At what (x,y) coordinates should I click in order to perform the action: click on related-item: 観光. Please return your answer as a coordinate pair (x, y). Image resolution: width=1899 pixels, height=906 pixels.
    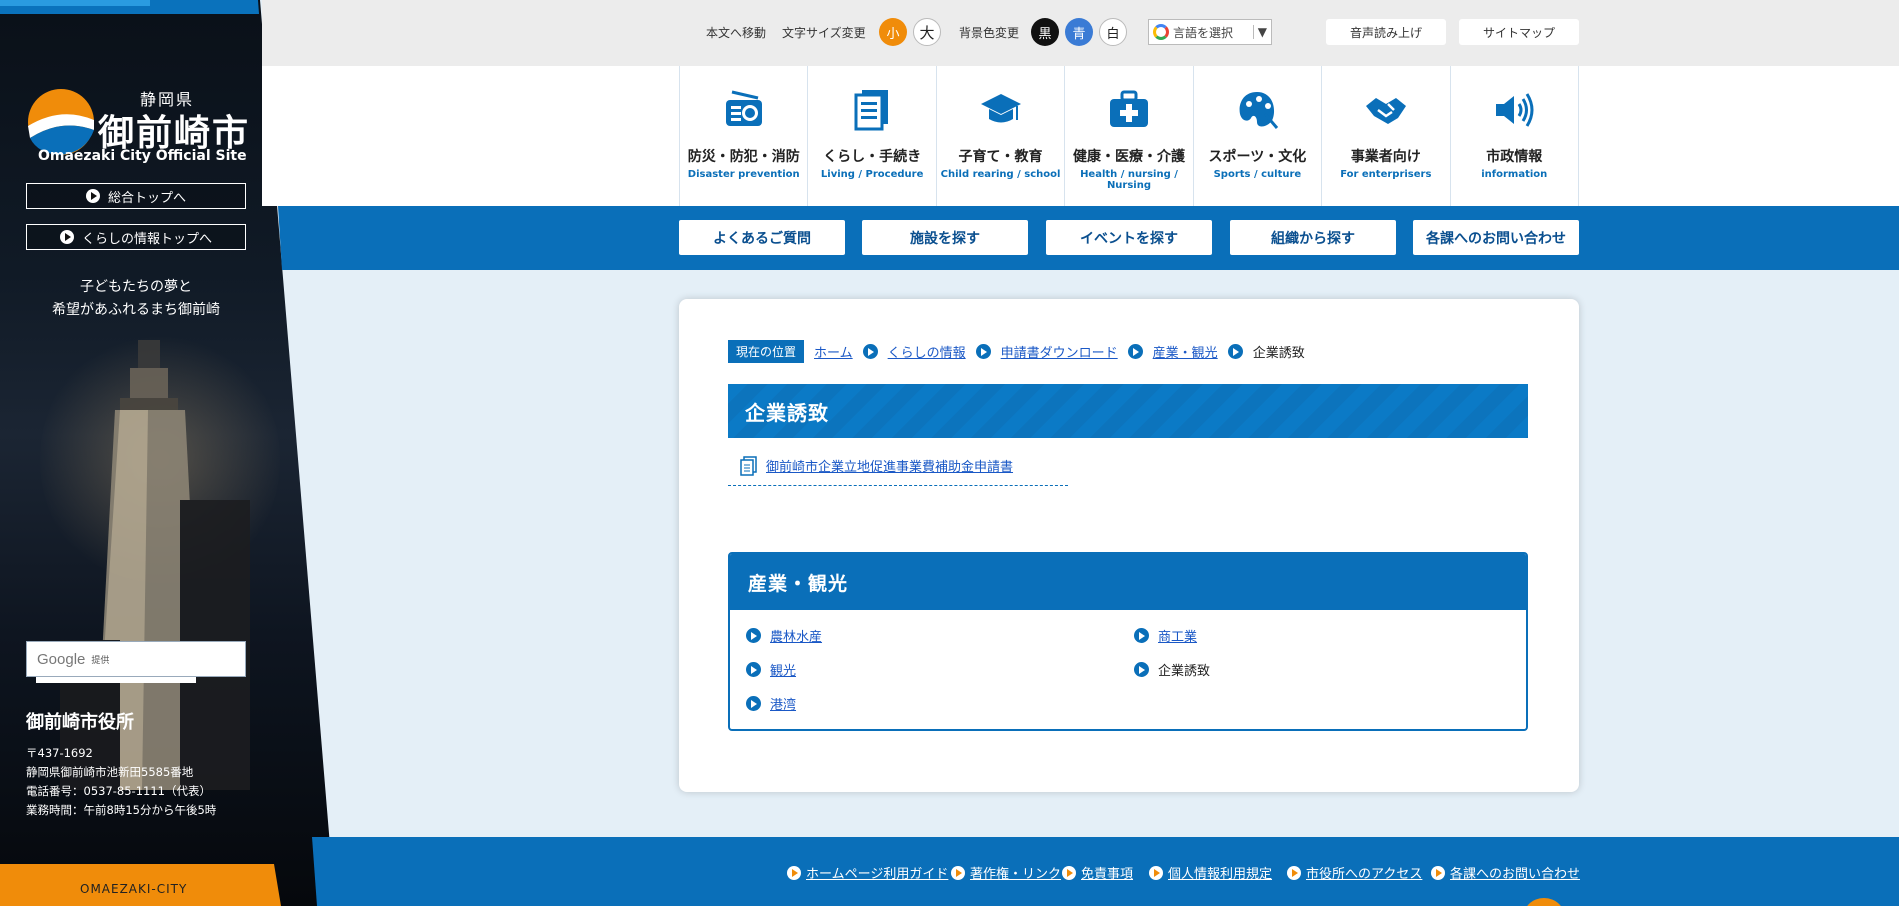
    Looking at the image, I should click on (771, 669).